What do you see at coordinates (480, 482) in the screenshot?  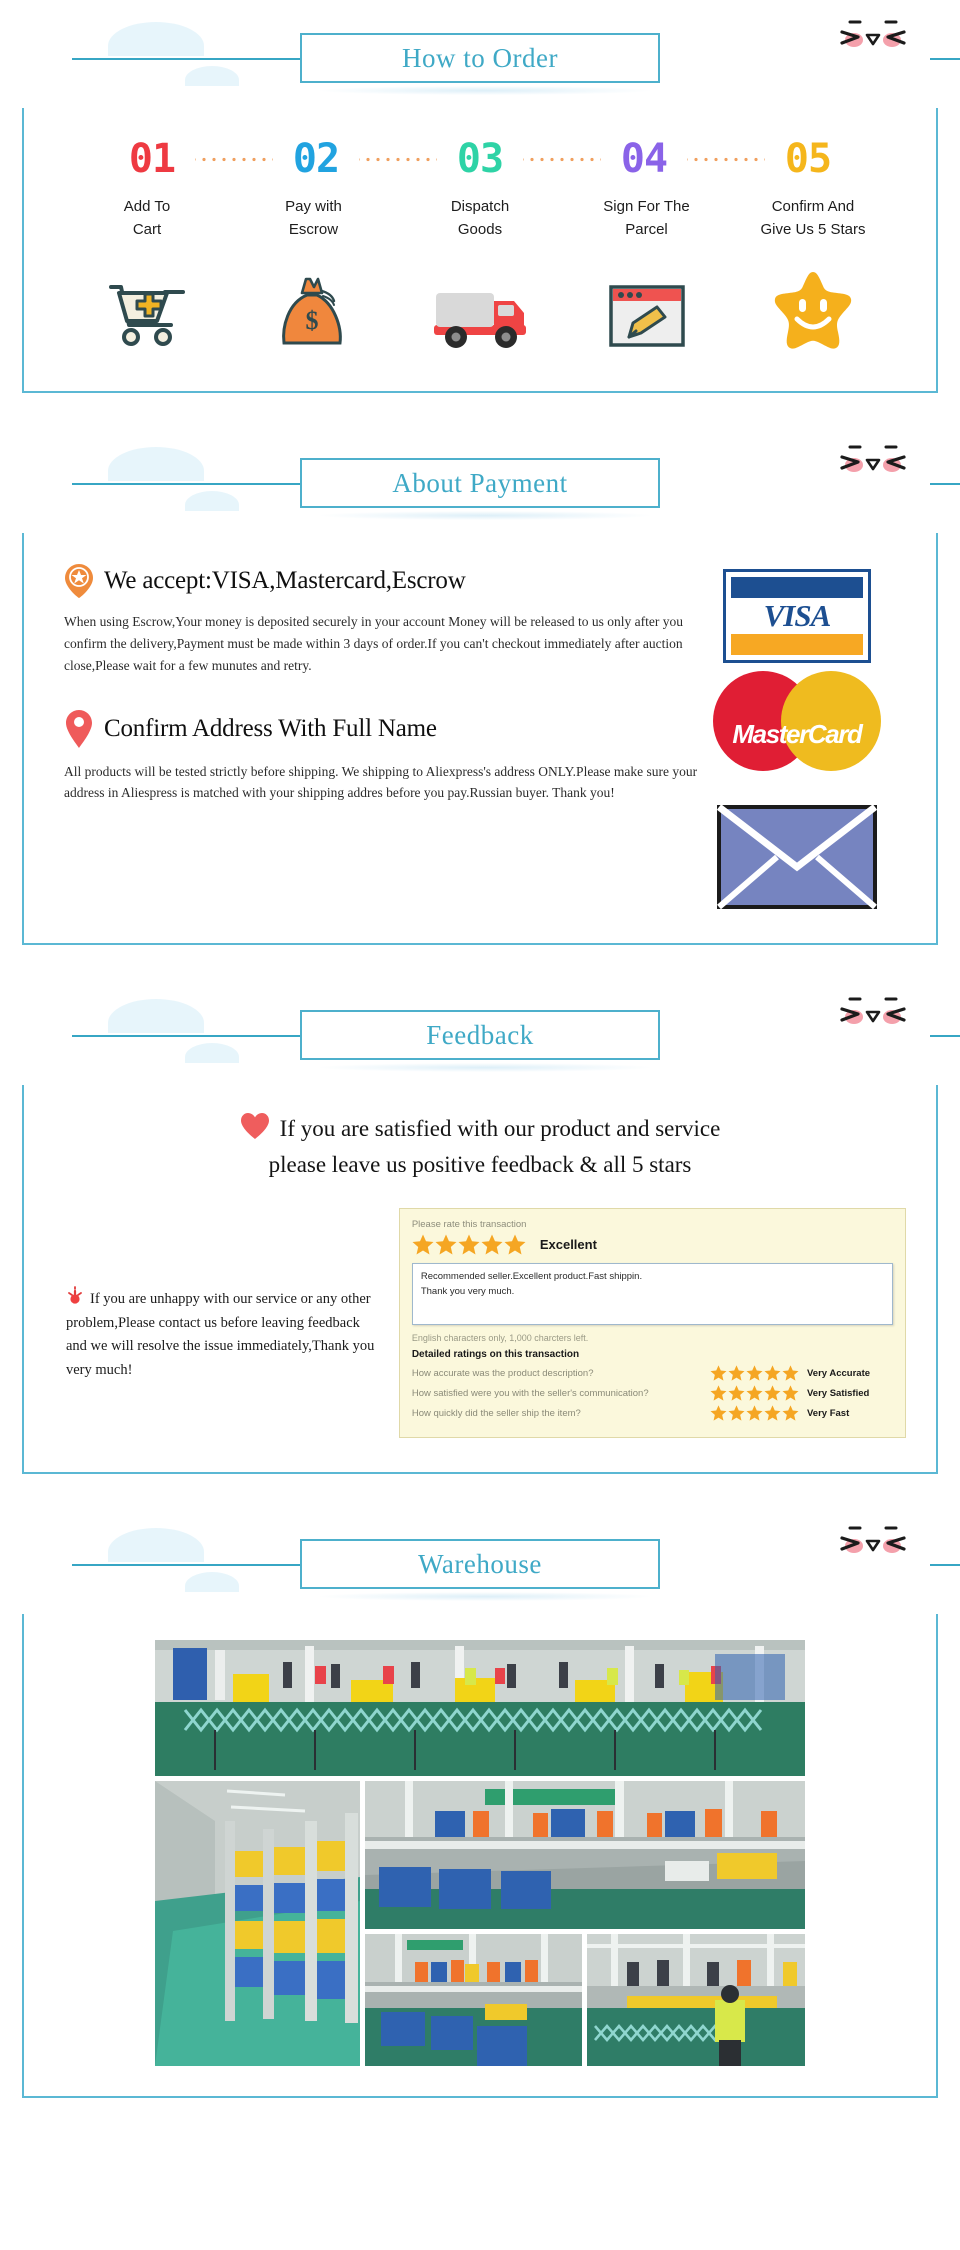 I see `section-title: About Payment` at bounding box center [480, 482].